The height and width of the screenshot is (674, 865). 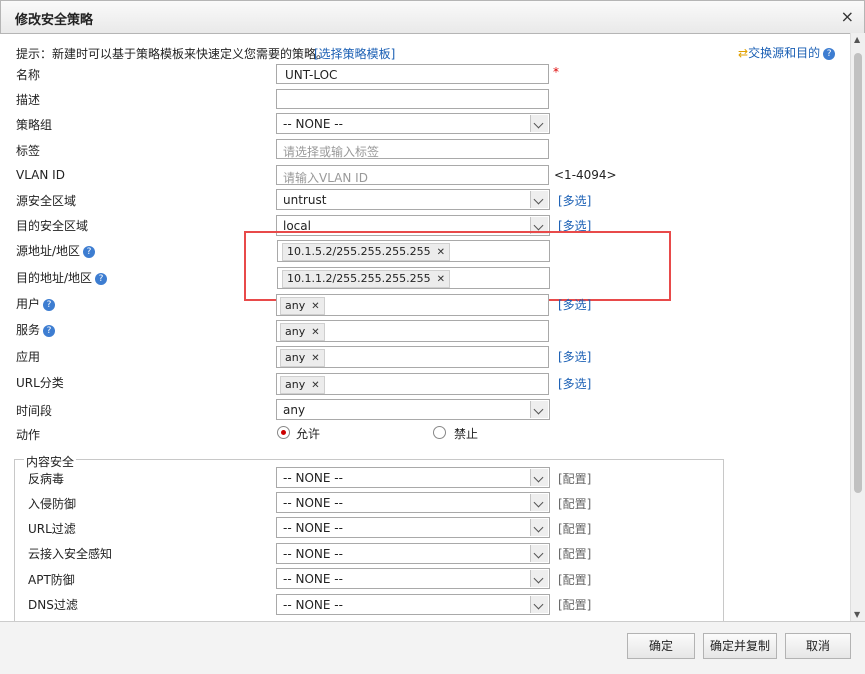 I want to click on apt-value: -- NONE --, so click(x=313, y=579).